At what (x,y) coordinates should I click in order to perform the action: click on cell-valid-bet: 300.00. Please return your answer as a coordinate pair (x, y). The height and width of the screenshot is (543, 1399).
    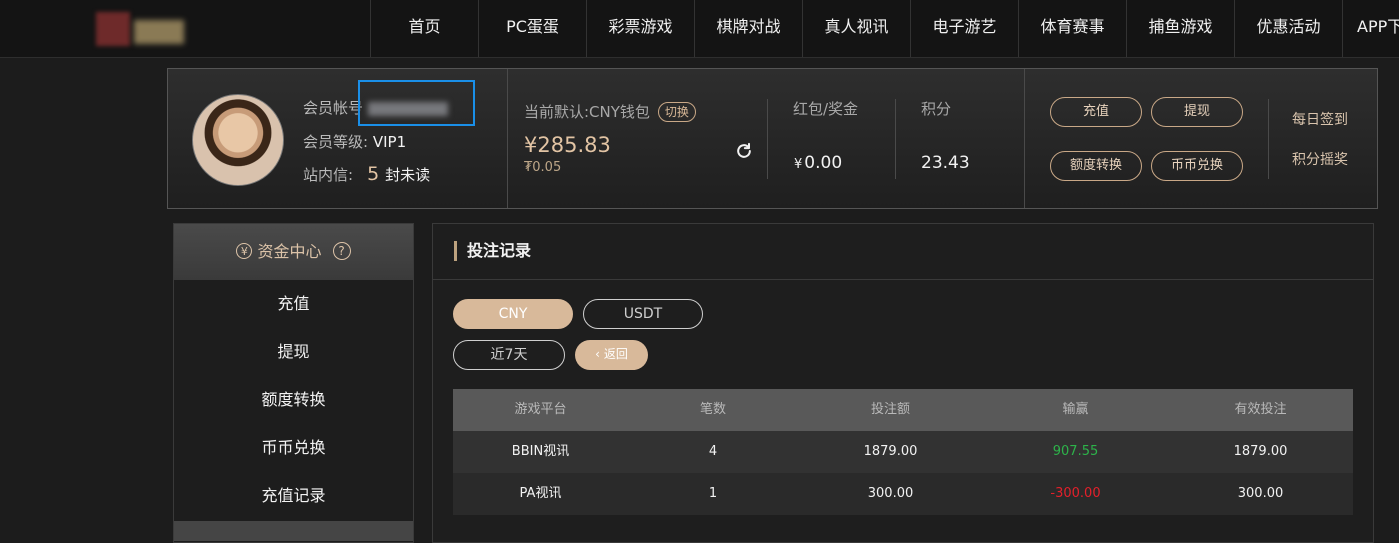
    Looking at the image, I should click on (1260, 493).